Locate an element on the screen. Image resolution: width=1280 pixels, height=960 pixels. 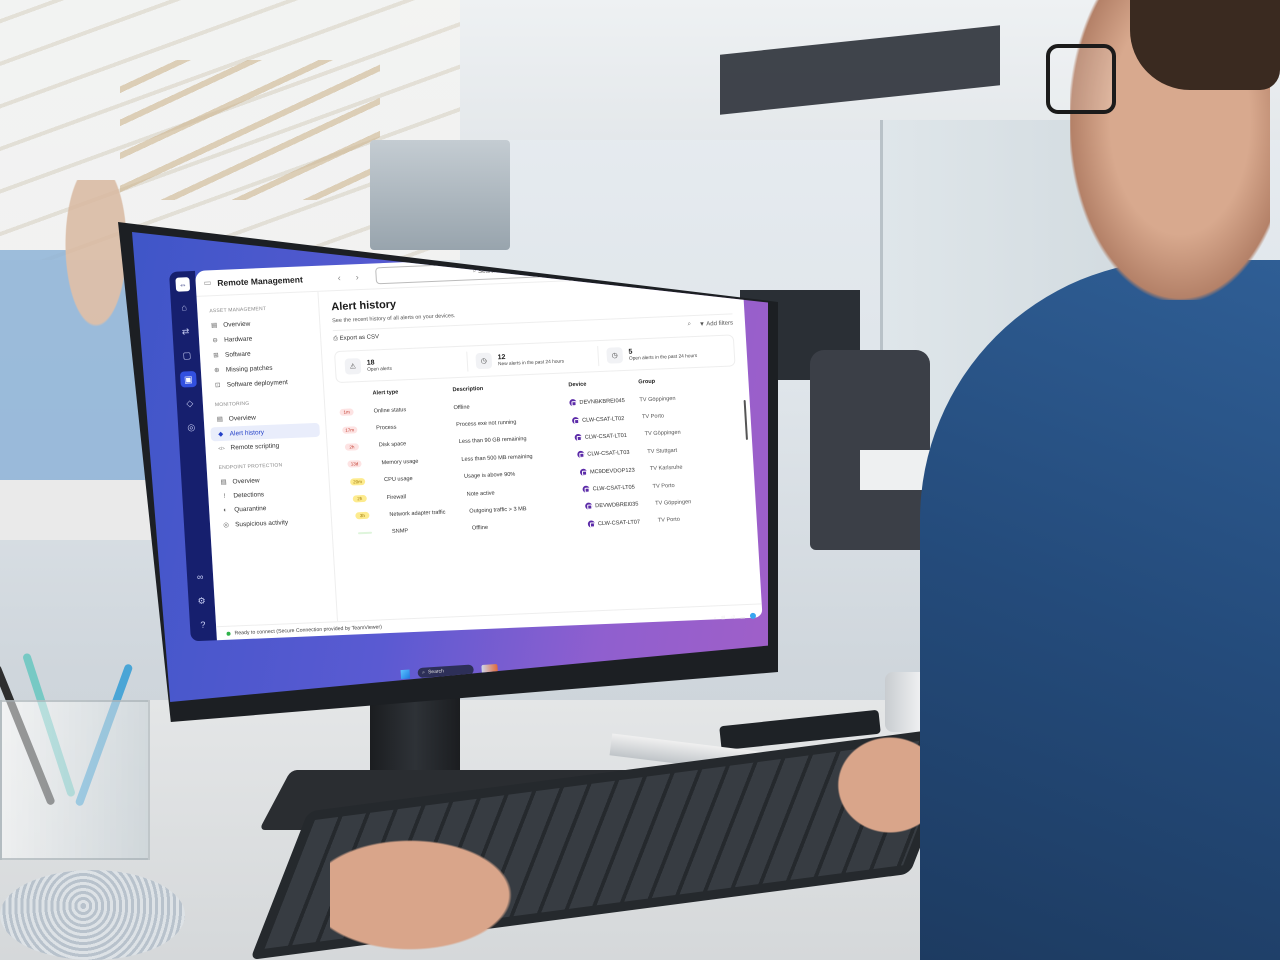
support-icon: ◎ is located at coordinates (191, 427).